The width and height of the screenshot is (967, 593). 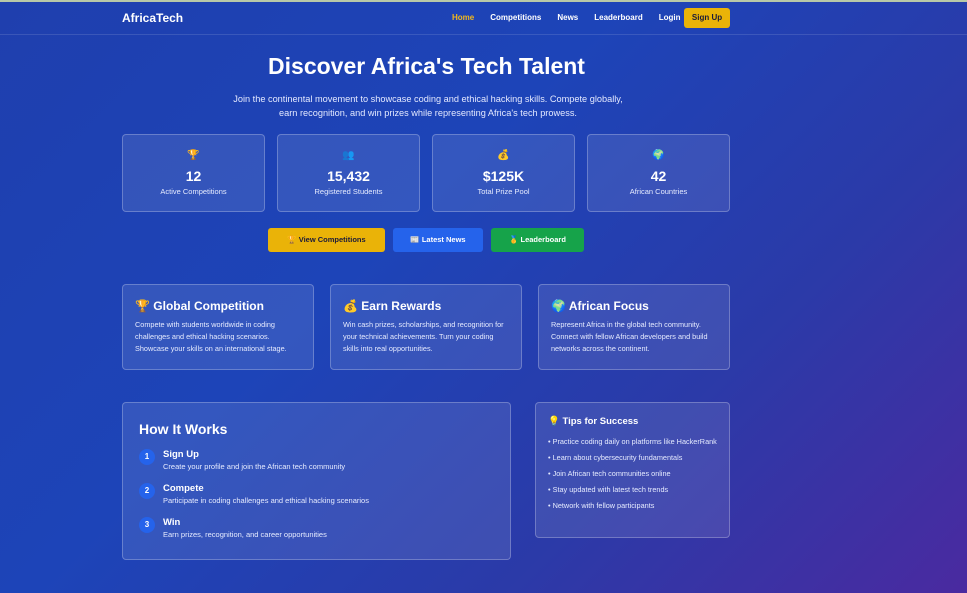 What do you see at coordinates (537, 240) in the screenshot?
I see `leaderboard-button: 🥇 Leaderboard` at bounding box center [537, 240].